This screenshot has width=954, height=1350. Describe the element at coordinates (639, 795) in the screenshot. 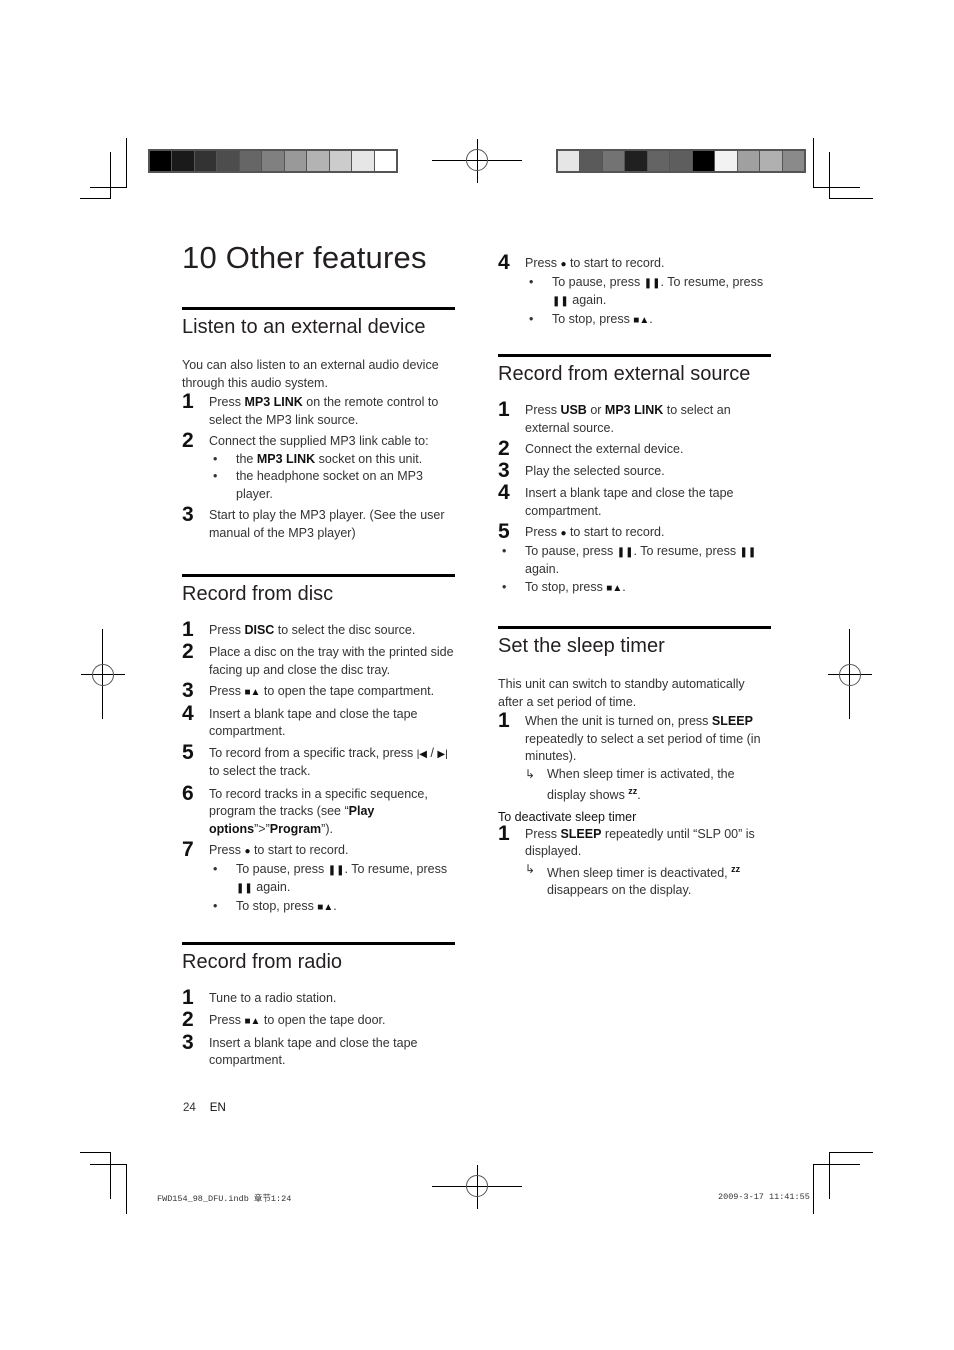

I see `result-text: .` at that location.